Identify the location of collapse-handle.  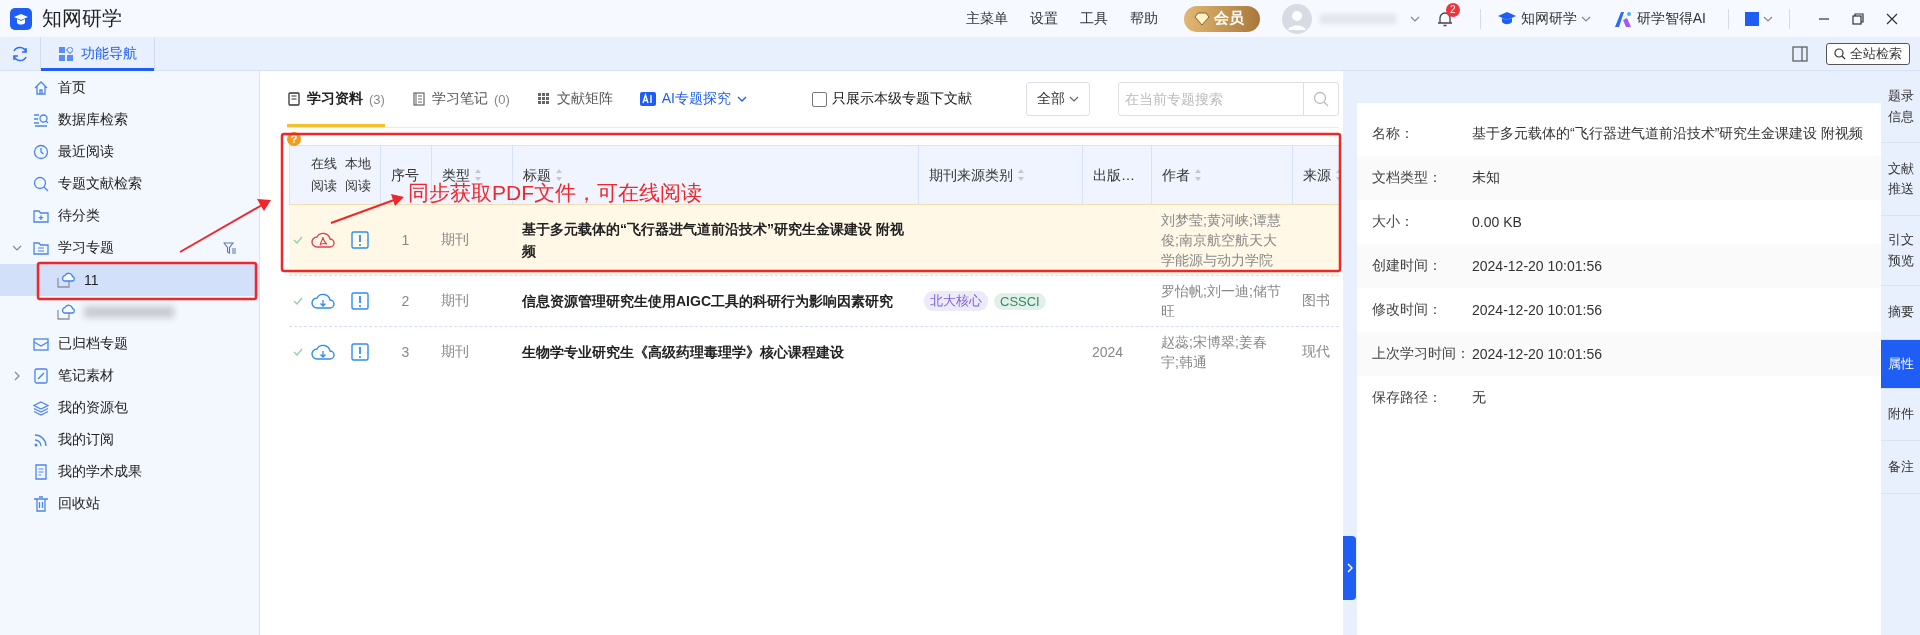
(1349, 568).